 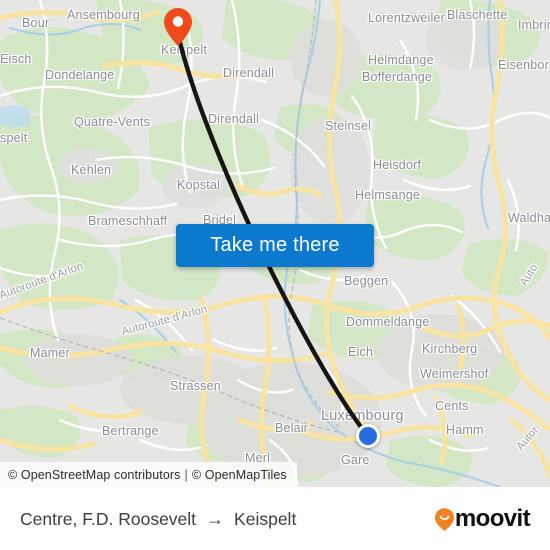 I want to click on take-me-there-button: Take me there, so click(x=275, y=245).